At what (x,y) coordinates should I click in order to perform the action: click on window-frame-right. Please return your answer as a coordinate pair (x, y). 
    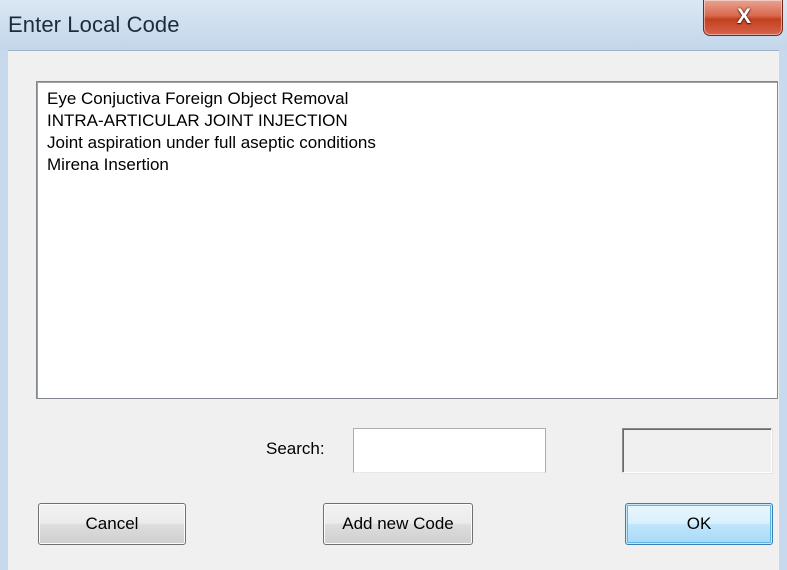
    Looking at the image, I should click on (783, 310).